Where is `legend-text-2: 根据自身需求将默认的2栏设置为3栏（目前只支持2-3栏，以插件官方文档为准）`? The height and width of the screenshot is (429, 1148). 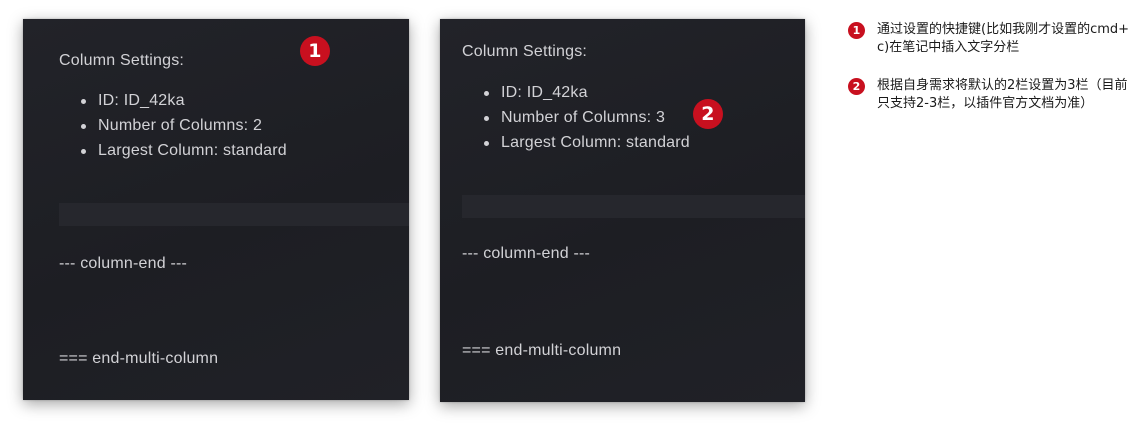 legend-text-2: 根据自身需求将默认的2栏设置为3栏（目前只支持2-3栏，以插件官方文档为准） is located at coordinates (1002, 94).